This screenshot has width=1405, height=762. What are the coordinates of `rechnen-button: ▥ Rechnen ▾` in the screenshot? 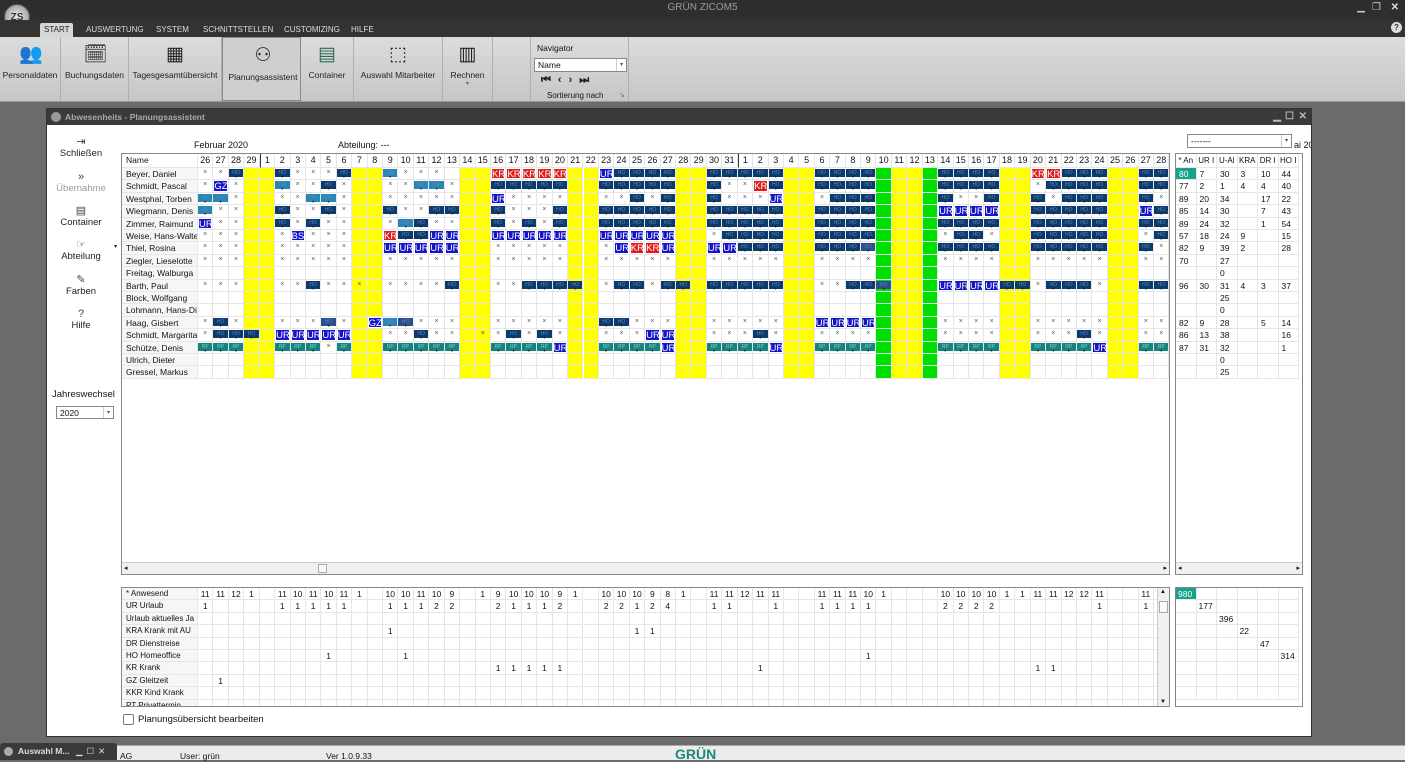 It's located at (468, 69).